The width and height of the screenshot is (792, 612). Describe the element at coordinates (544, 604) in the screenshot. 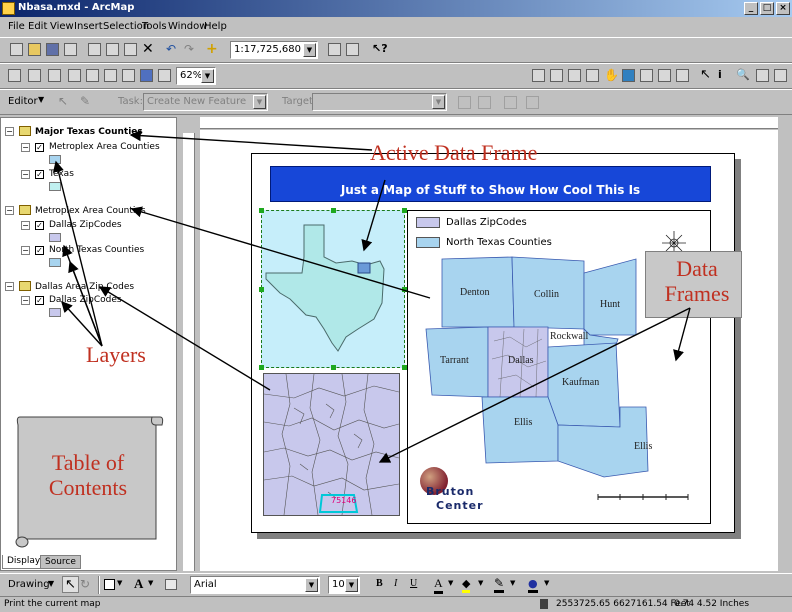

I see `status-icon` at that location.